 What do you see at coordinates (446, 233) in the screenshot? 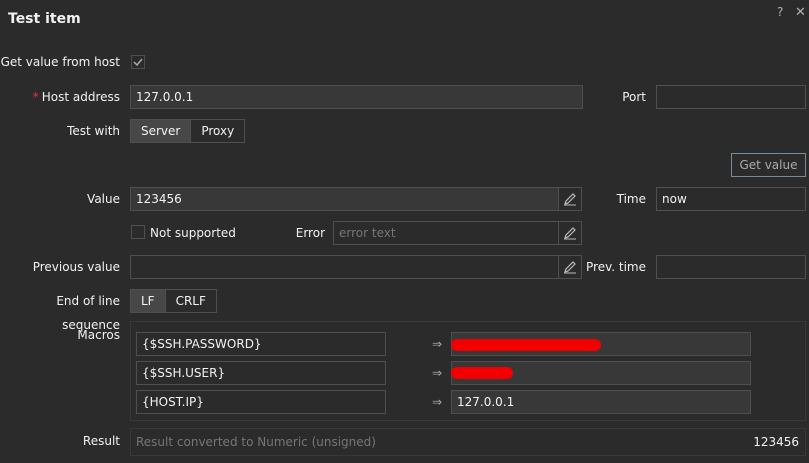
I see `error-input` at bounding box center [446, 233].